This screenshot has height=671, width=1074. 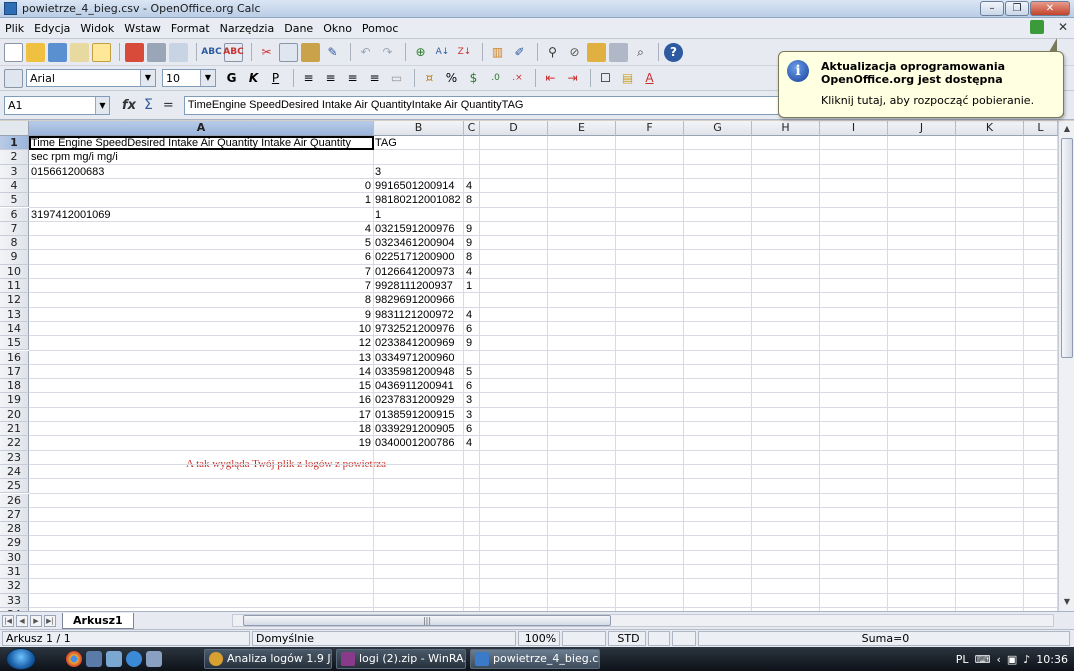 I want to click on column-header-l: L, so click(x=1041, y=128).